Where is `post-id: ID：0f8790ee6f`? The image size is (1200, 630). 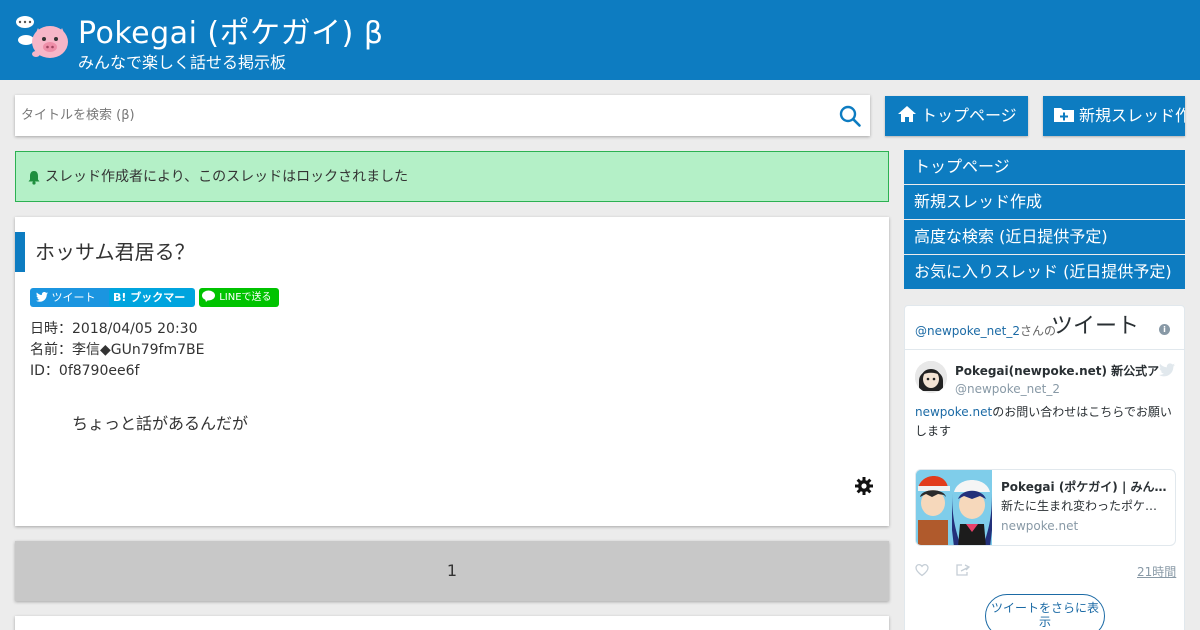
post-id: ID：0f8790ee6f is located at coordinates (85, 371).